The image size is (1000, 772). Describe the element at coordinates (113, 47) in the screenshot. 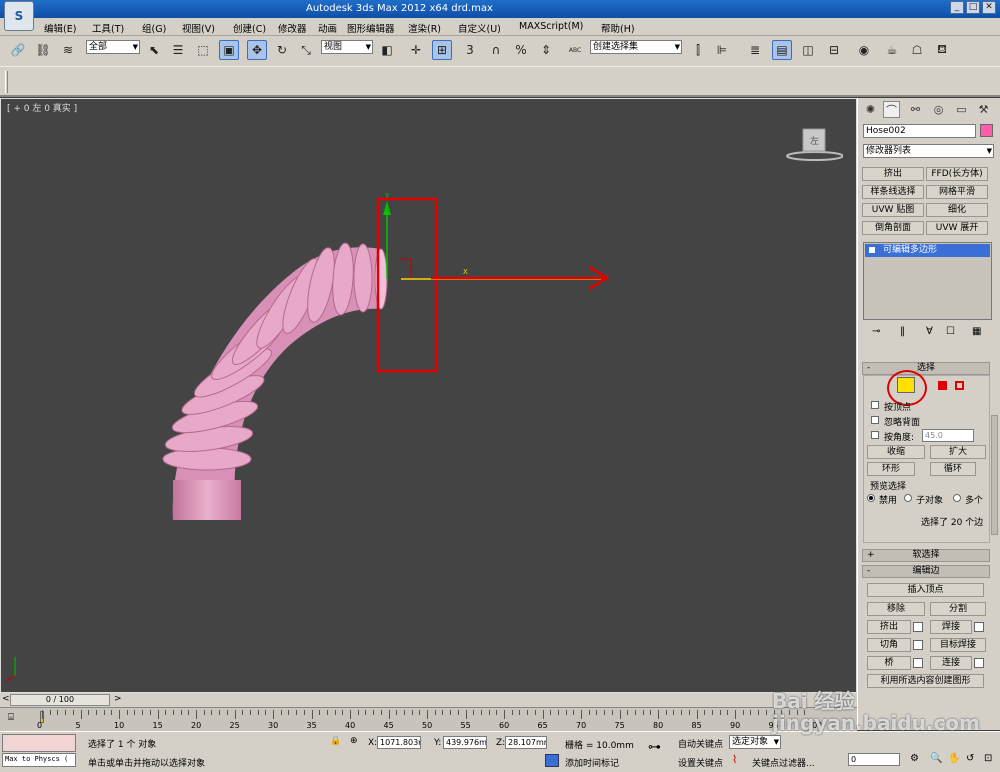

I see `selection-filter-dropdown: 全部` at that location.